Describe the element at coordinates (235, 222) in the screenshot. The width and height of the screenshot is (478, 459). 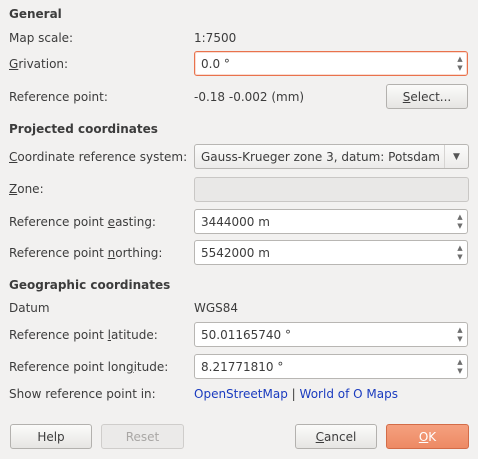
I see `easting-value: 3444000 m` at that location.